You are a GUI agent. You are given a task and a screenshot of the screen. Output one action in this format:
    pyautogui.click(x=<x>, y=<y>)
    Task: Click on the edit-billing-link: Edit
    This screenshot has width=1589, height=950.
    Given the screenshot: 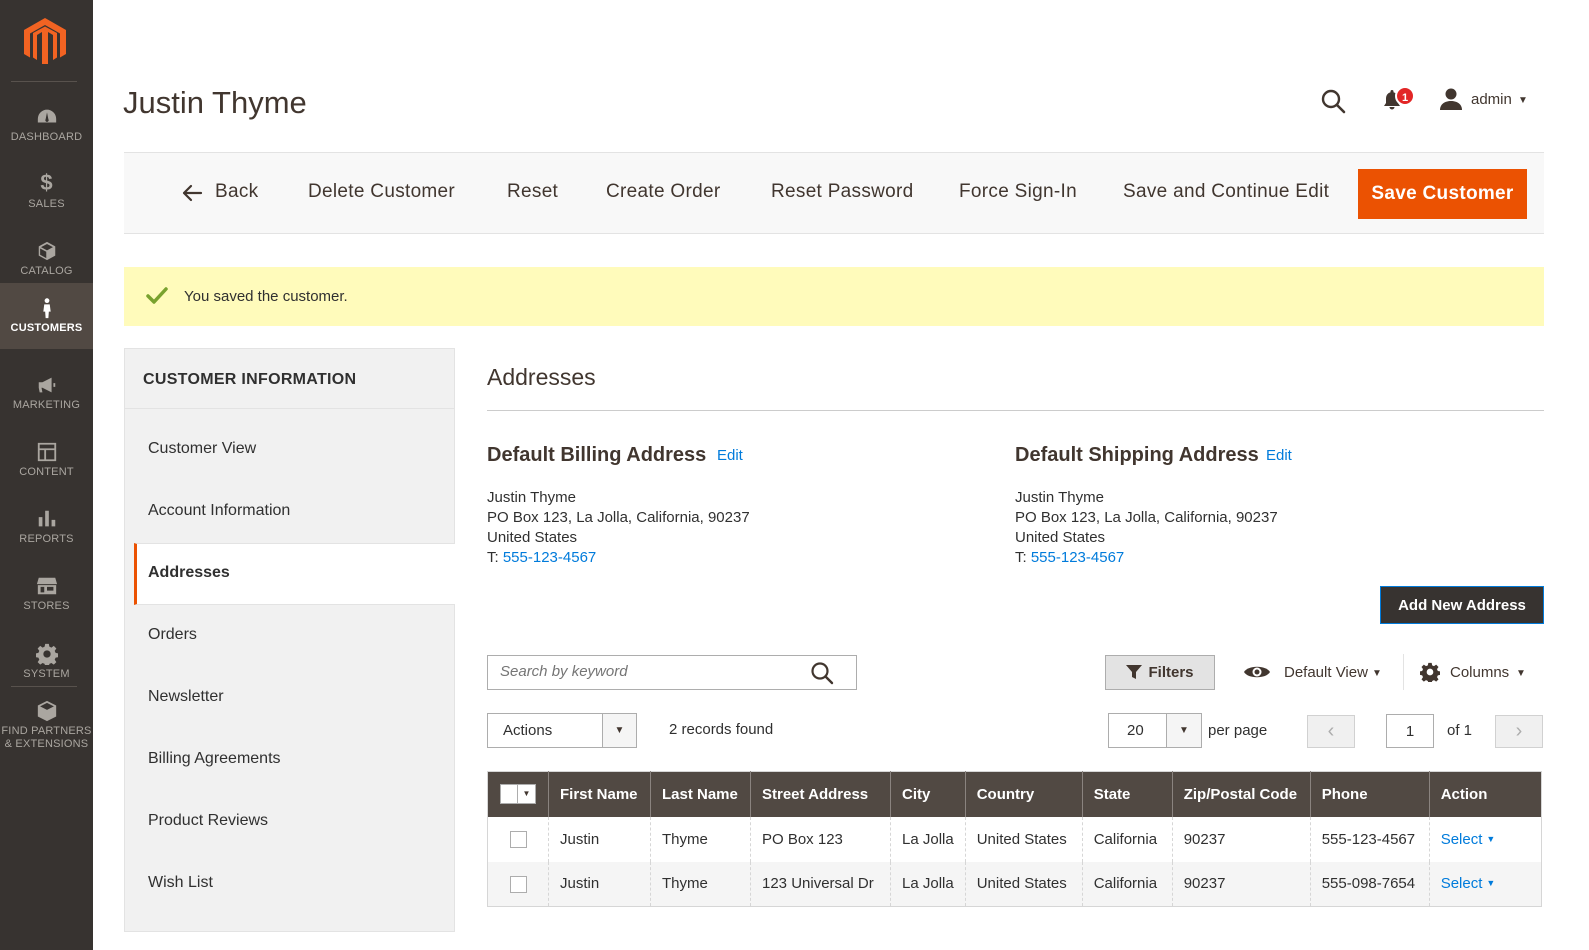 What is the action you would take?
    pyautogui.click(x=730, y=455)
    